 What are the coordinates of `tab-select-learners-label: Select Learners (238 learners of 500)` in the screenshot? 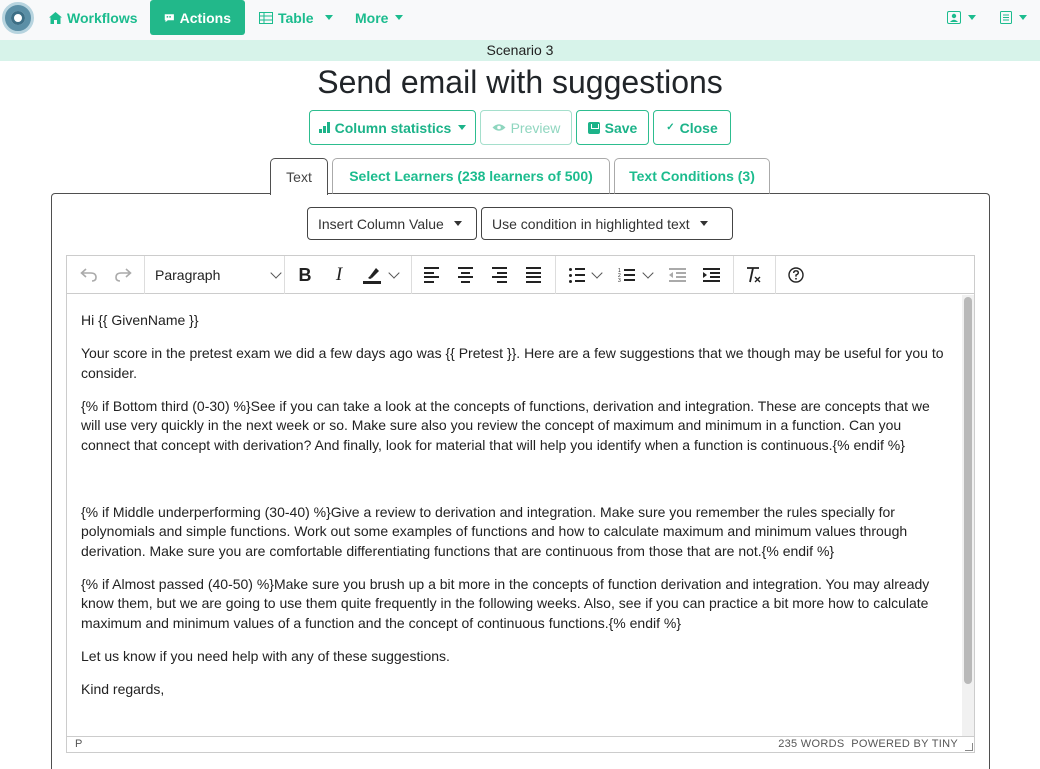 It's located at (471, 176).